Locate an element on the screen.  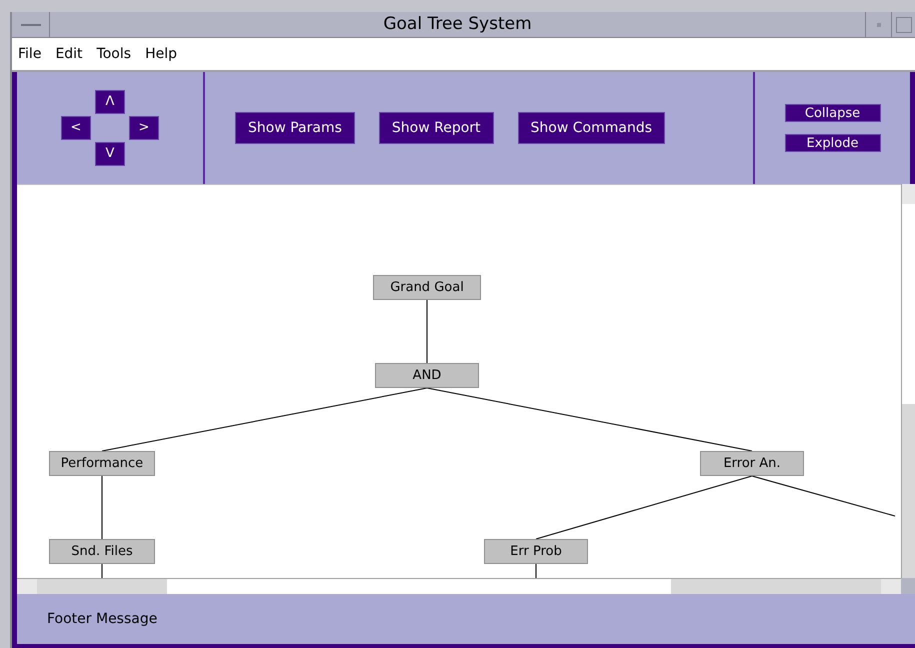
toolbar-button: Show Params is located at coordinates (295, 128).